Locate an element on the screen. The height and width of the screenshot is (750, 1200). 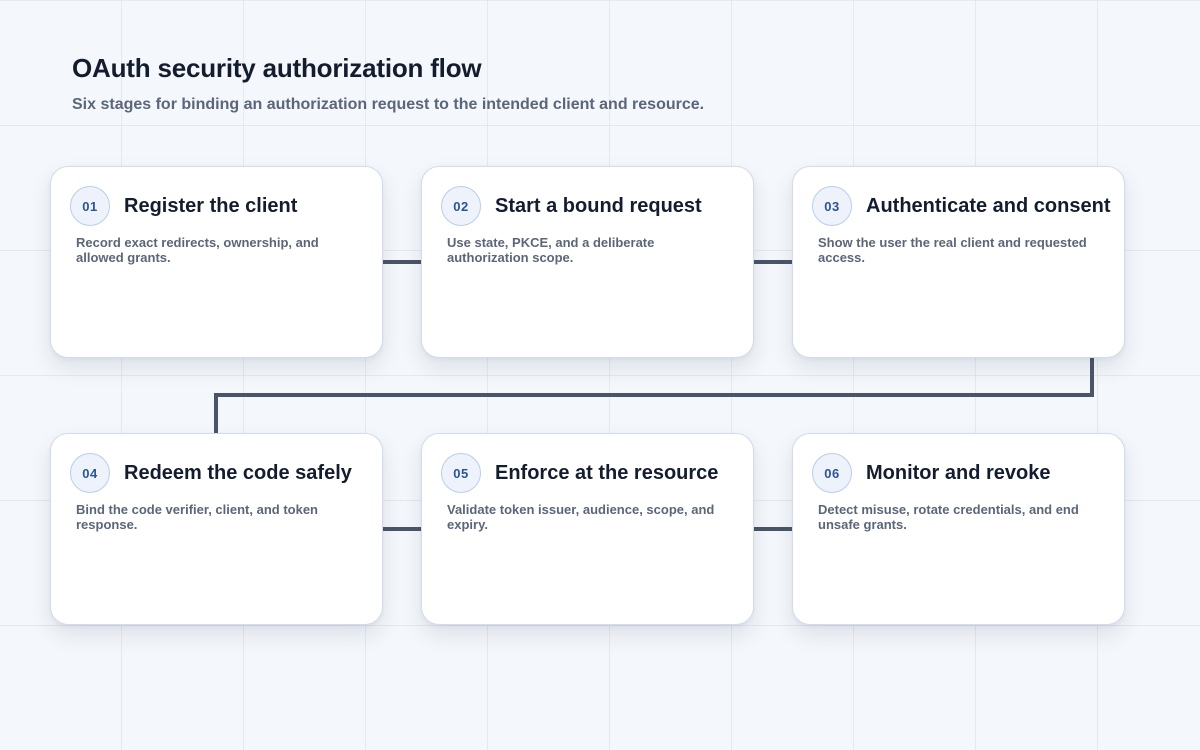
step-number-badge: 02 is located at coordinates (461, 206).